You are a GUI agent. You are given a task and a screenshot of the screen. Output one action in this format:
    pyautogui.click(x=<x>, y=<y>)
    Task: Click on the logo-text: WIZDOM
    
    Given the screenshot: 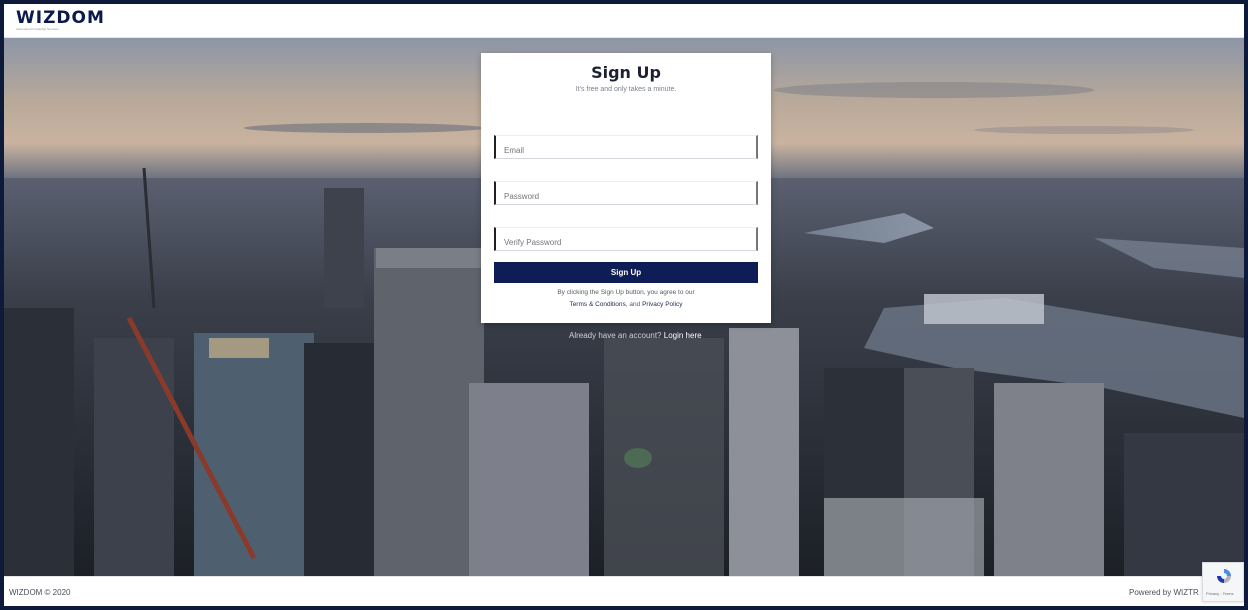 What is the action you would take?
    pyautogui.click(x=60, y=18)
    